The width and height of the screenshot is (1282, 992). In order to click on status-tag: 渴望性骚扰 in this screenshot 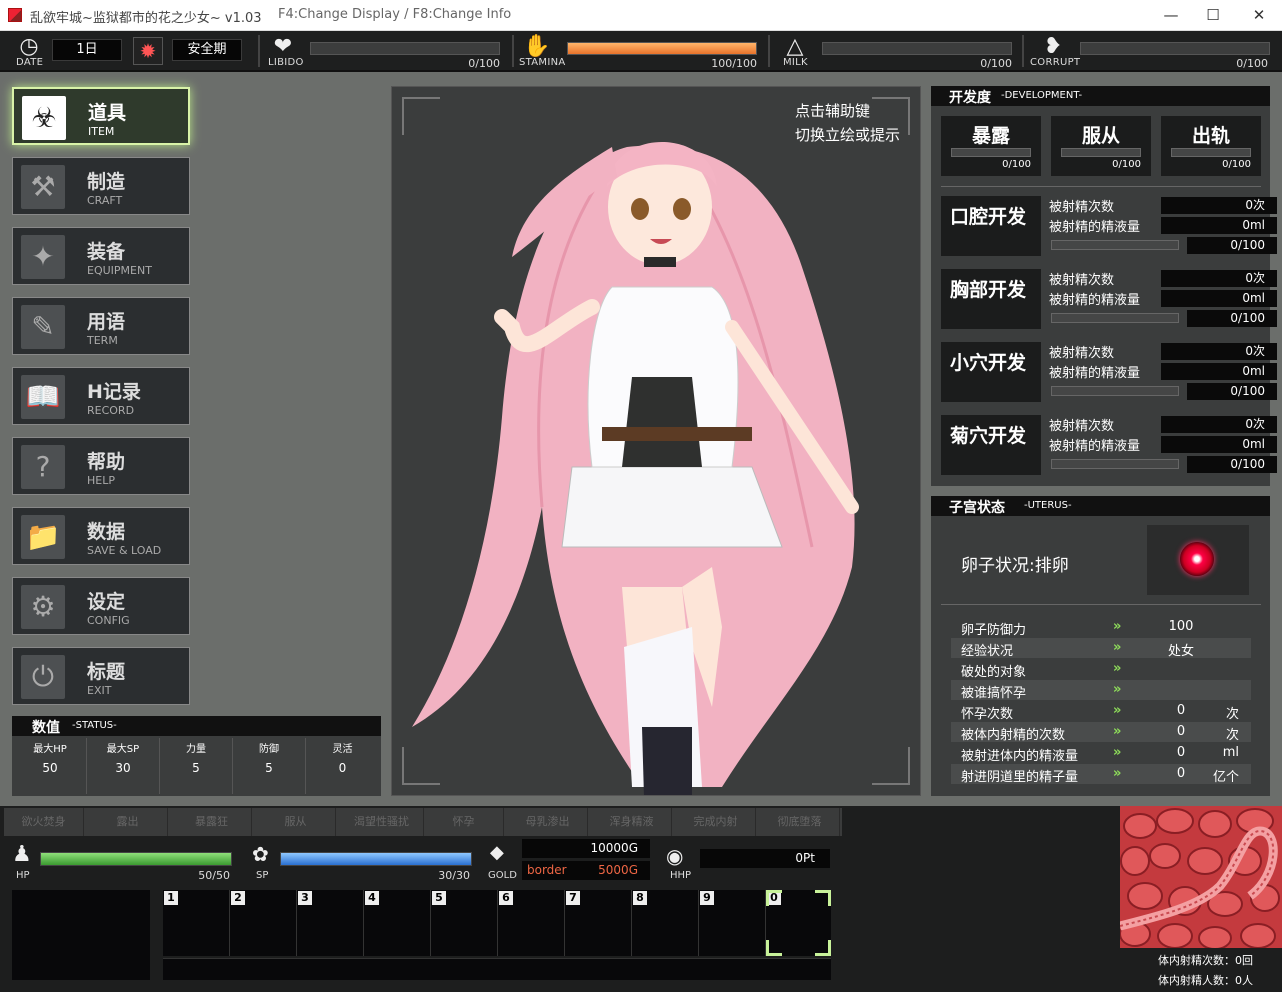, I will do `click(382, 822)`.